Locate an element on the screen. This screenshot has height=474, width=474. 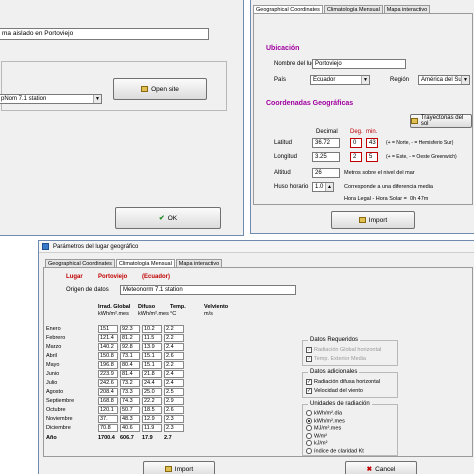
cell-input: 18.5 is located at coordinates (152, 409).